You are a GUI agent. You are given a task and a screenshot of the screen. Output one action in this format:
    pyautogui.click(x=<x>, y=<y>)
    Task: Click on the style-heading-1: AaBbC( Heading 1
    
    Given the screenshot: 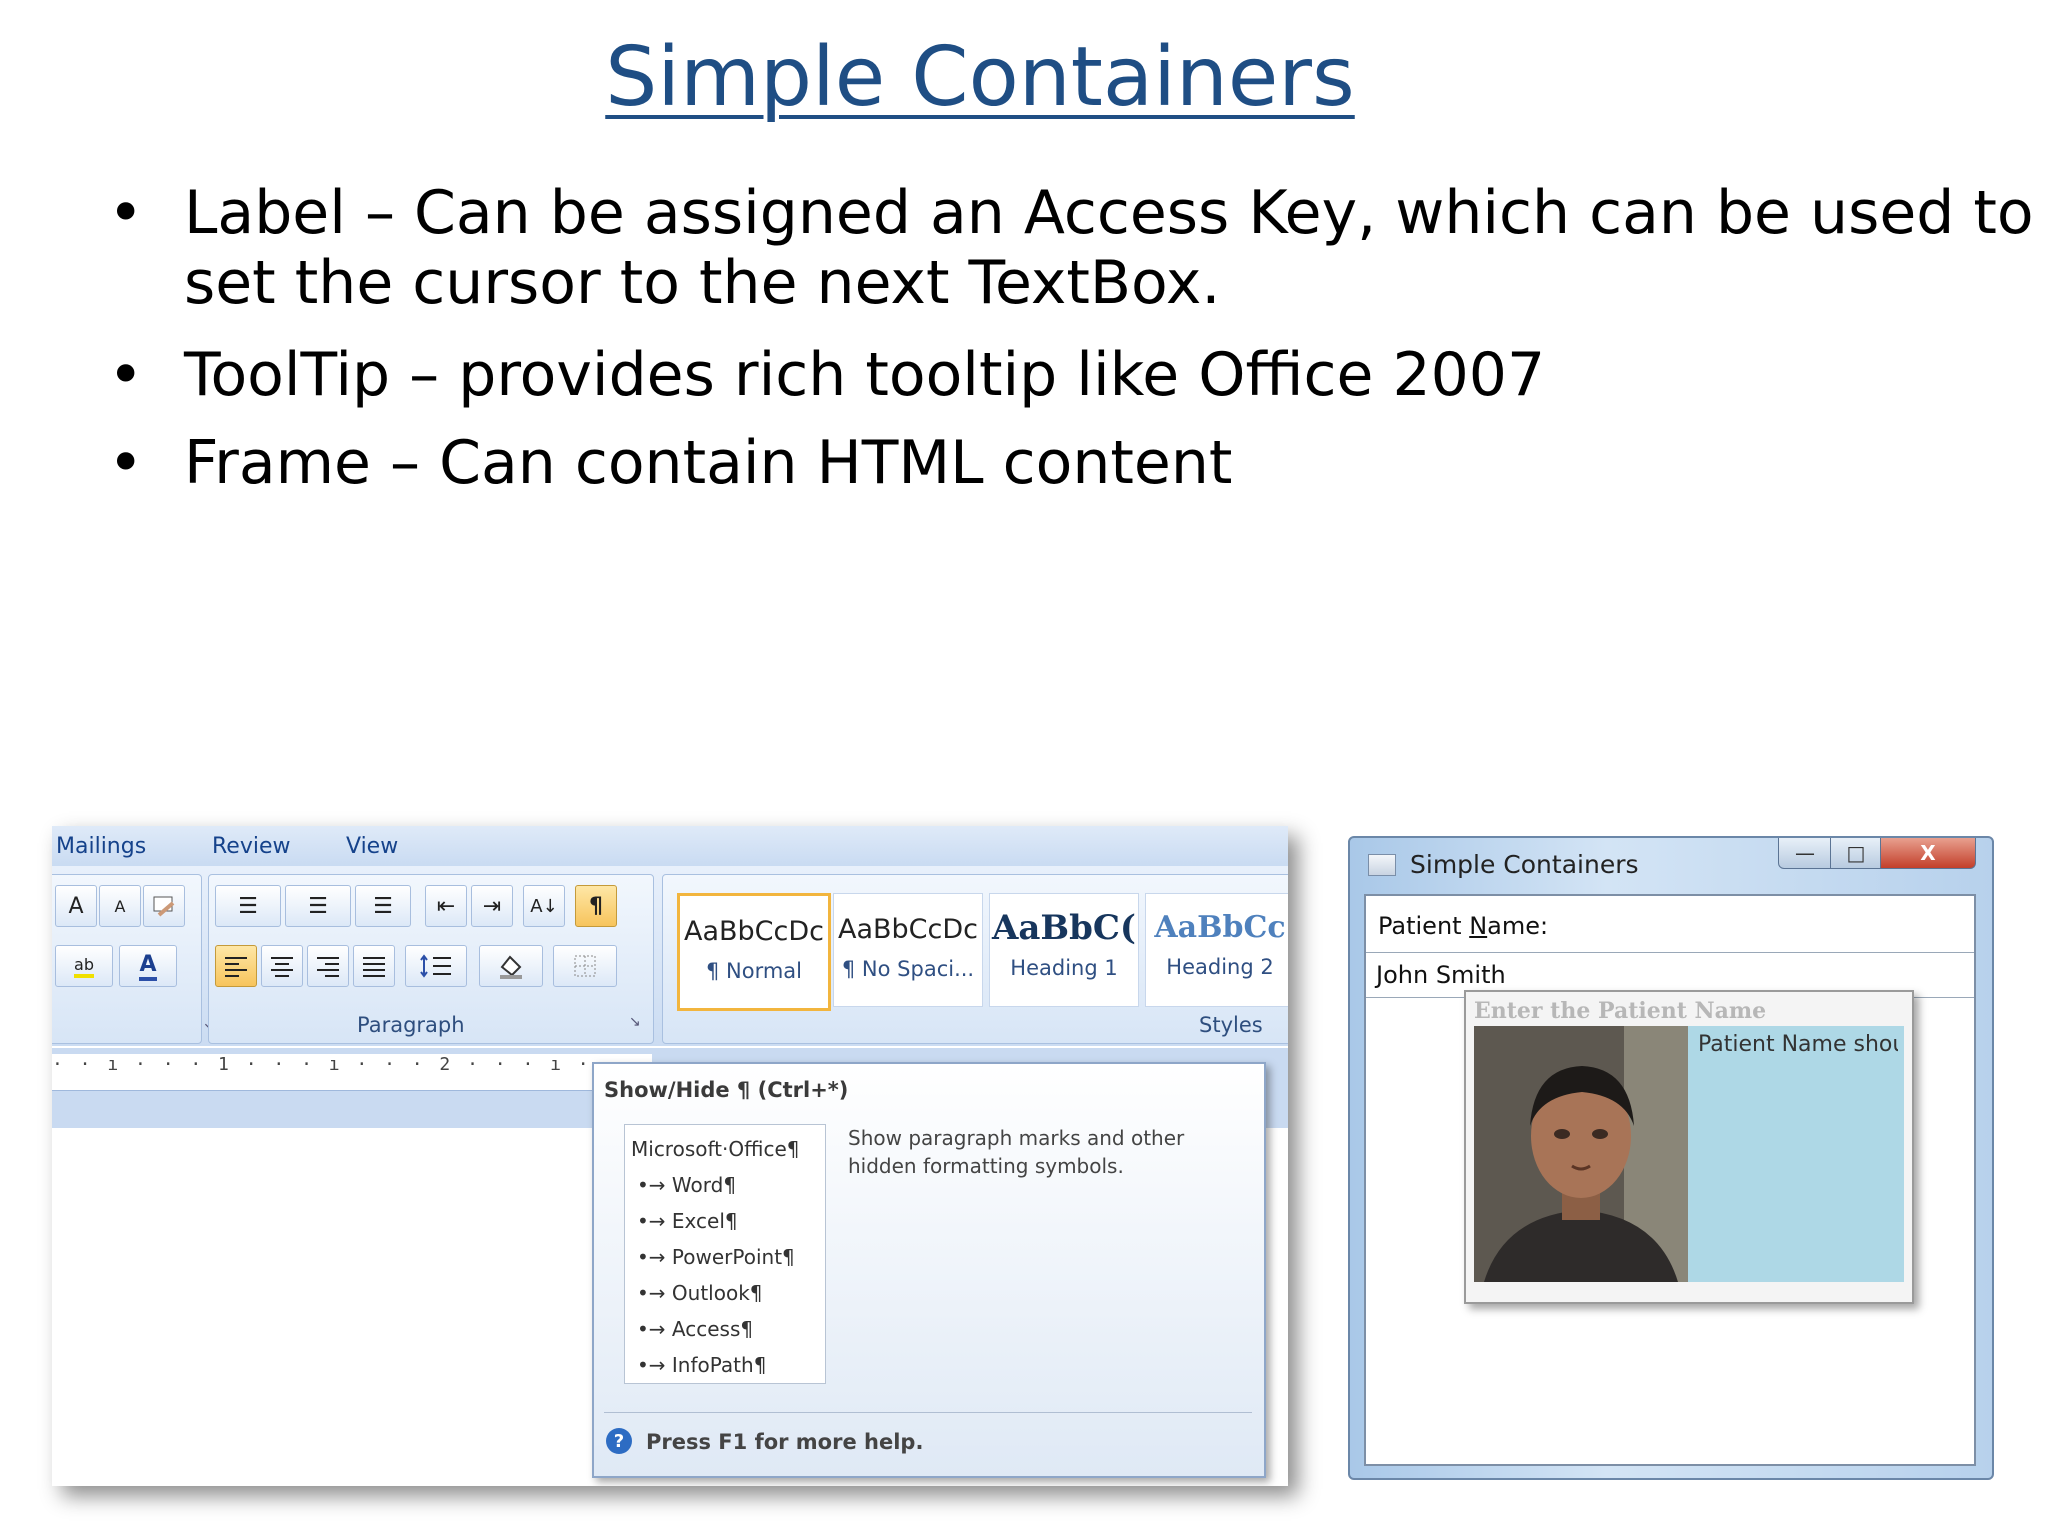 What is the action you would take?
    pyautogui.click(x=1064, y=950)
    